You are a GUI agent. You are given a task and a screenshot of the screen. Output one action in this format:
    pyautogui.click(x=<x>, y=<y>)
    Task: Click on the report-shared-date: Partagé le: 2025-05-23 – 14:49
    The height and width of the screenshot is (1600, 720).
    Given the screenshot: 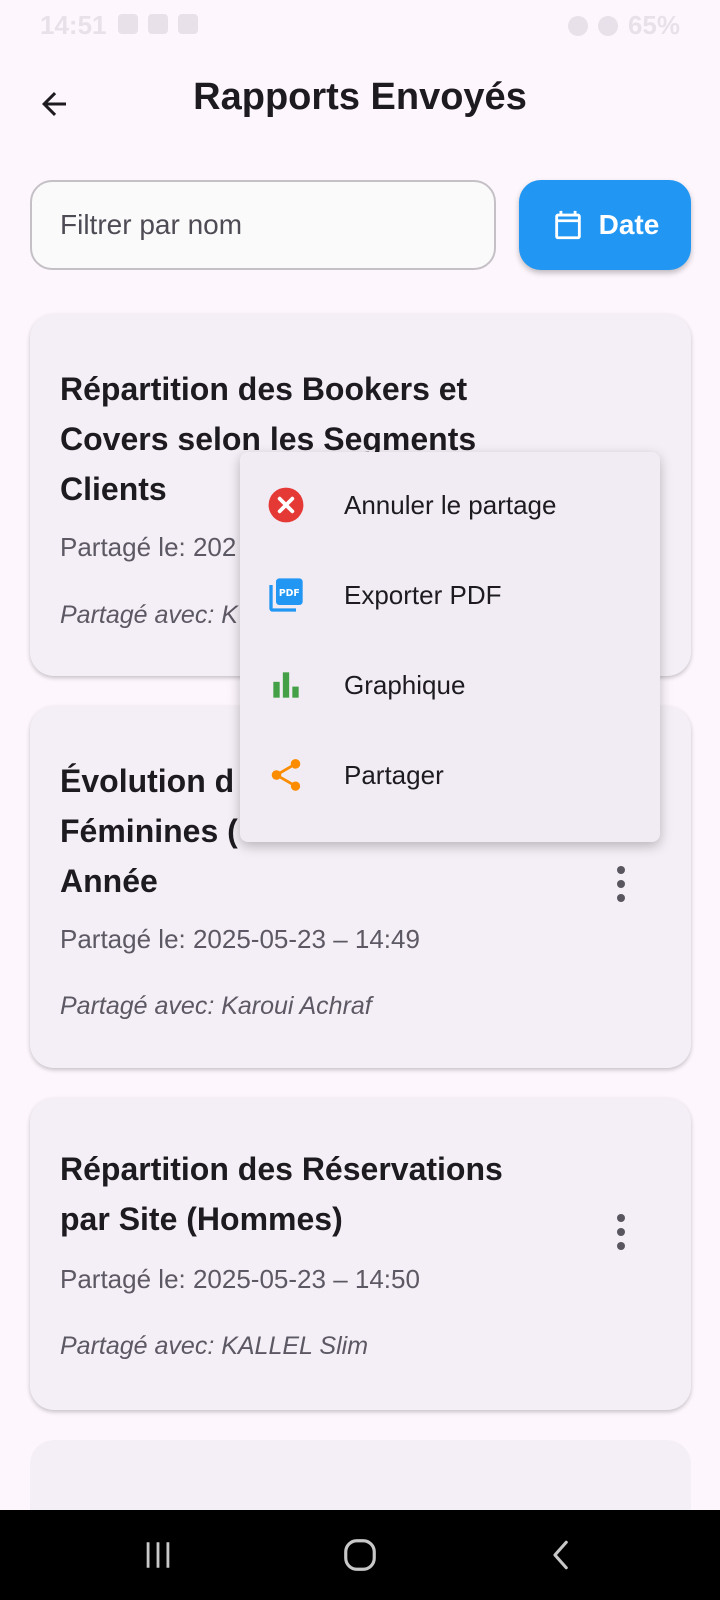 What is the action you would take?
    pyautogui.click(x=240, y=939)
    